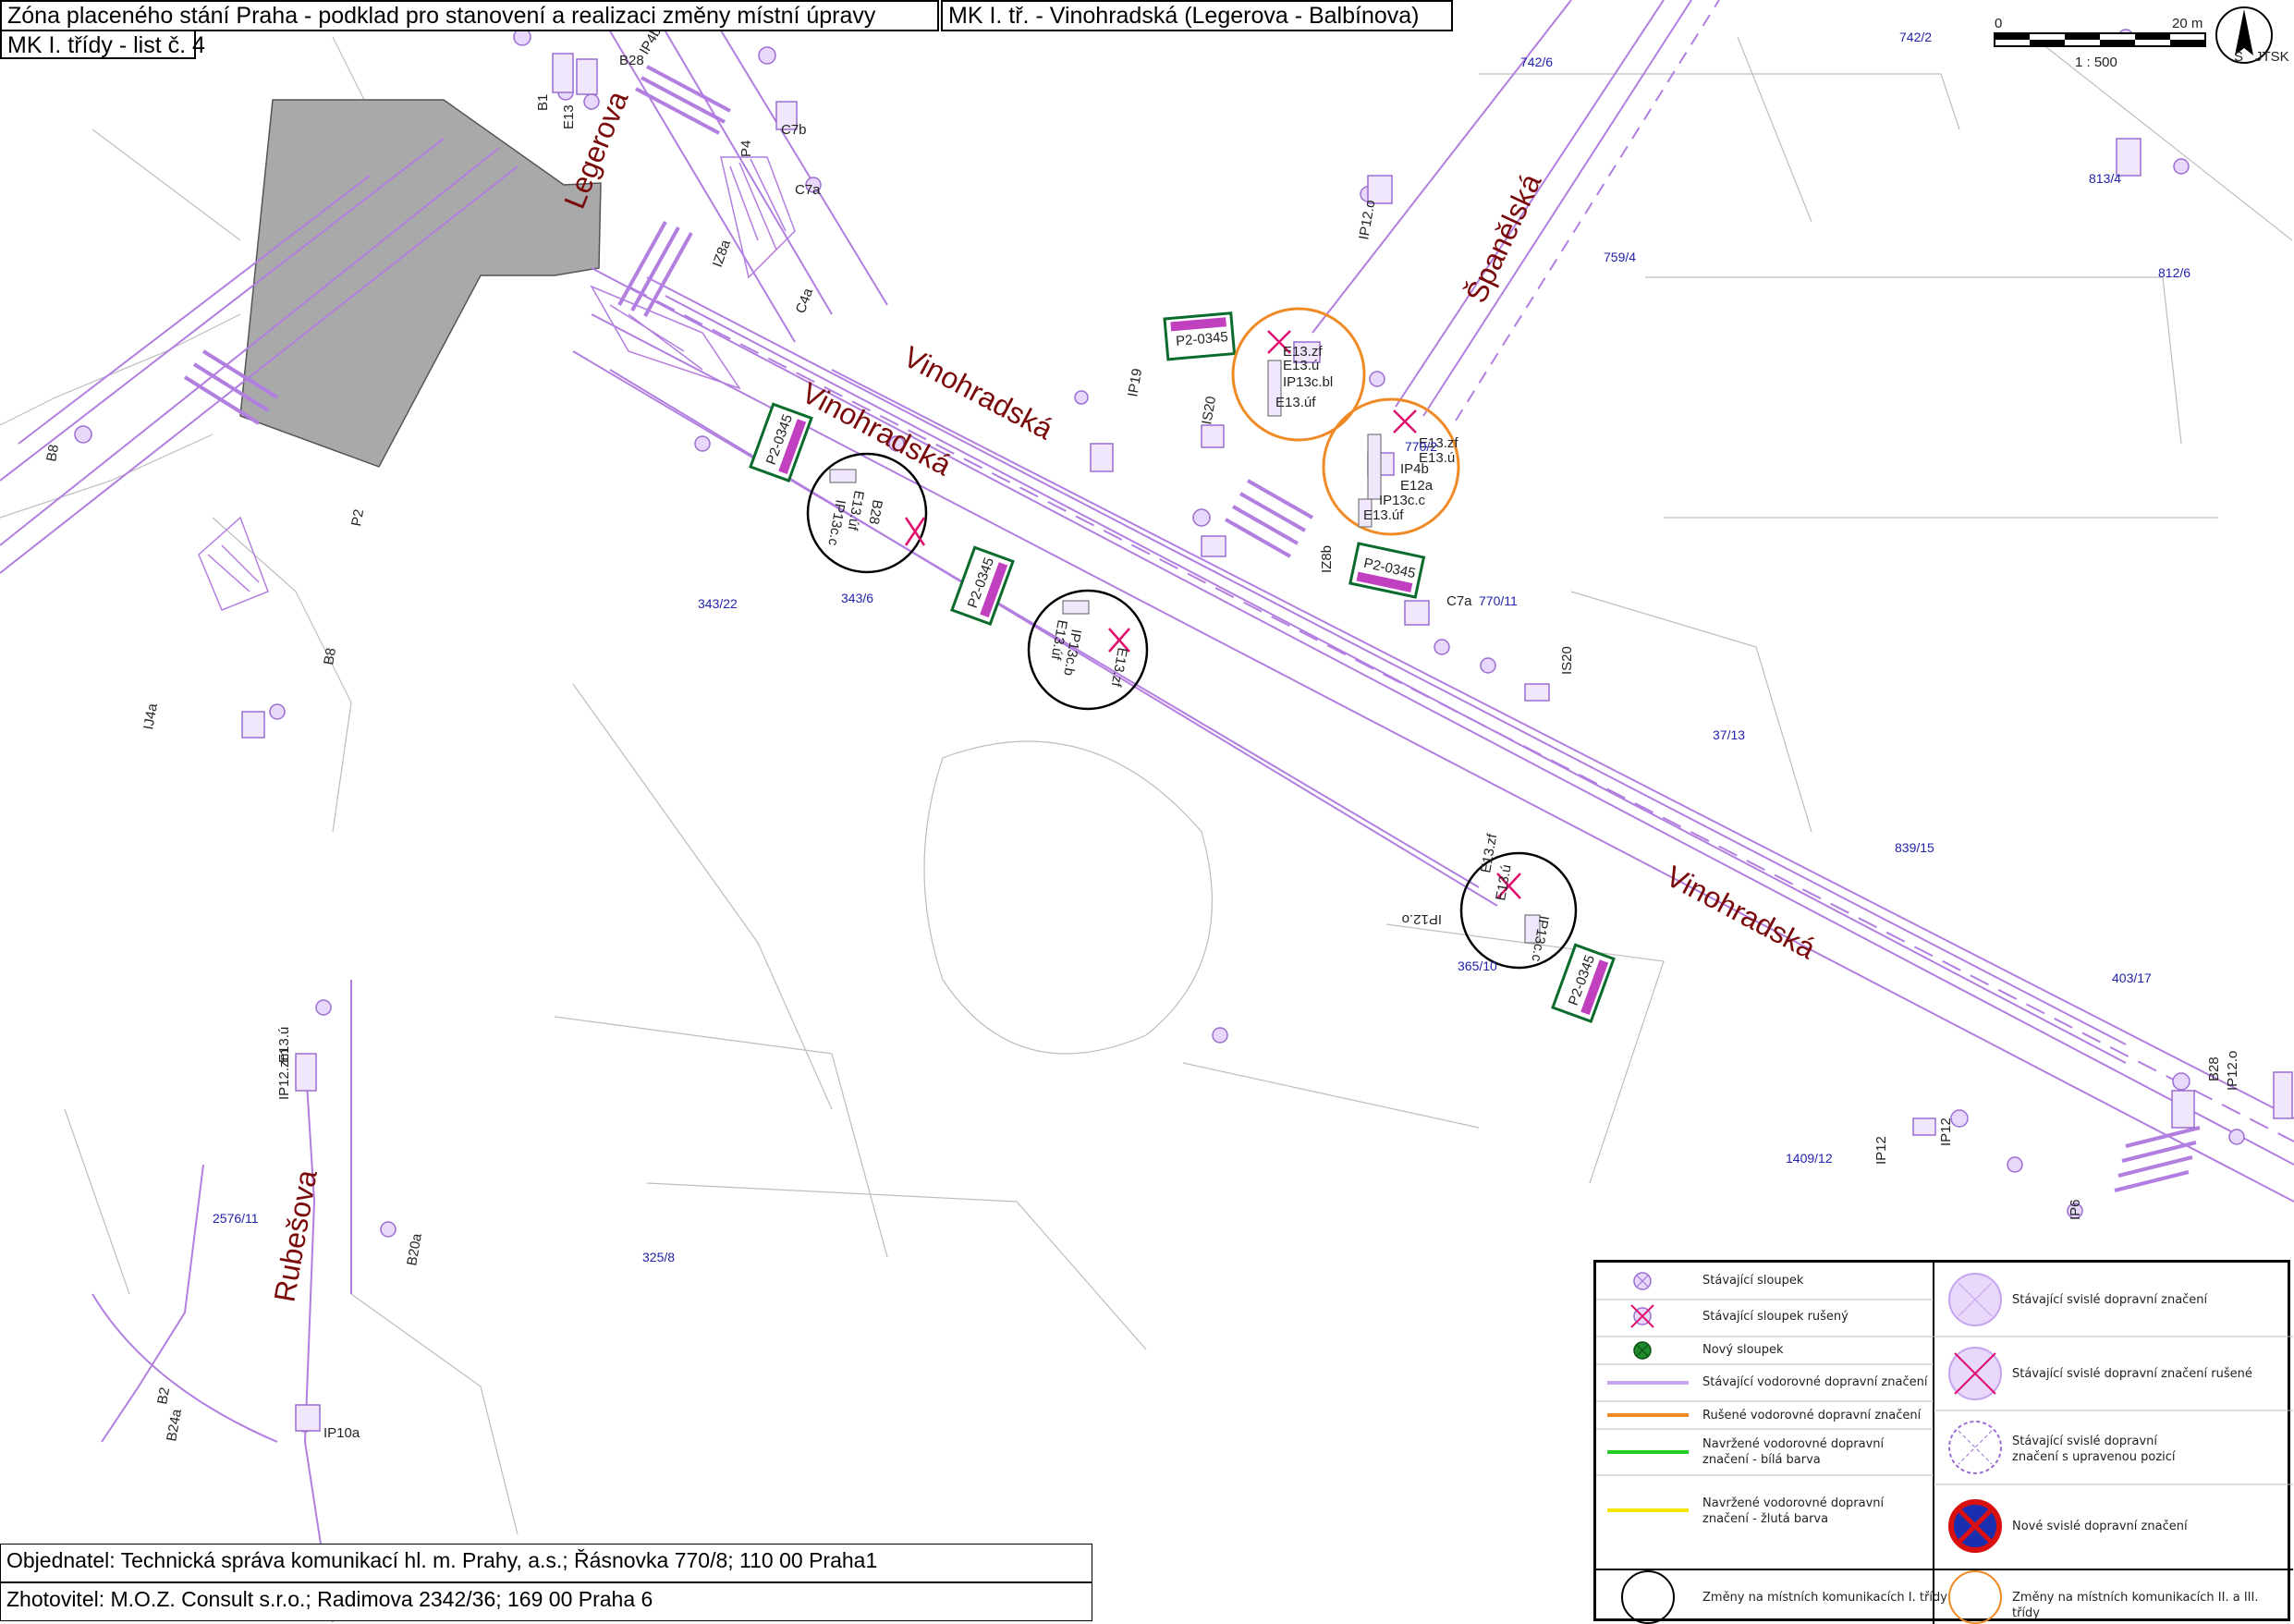  Describe the element at coordinates (1499, 600) in the screenshot. I see `plot-number: 770/11` at that location.